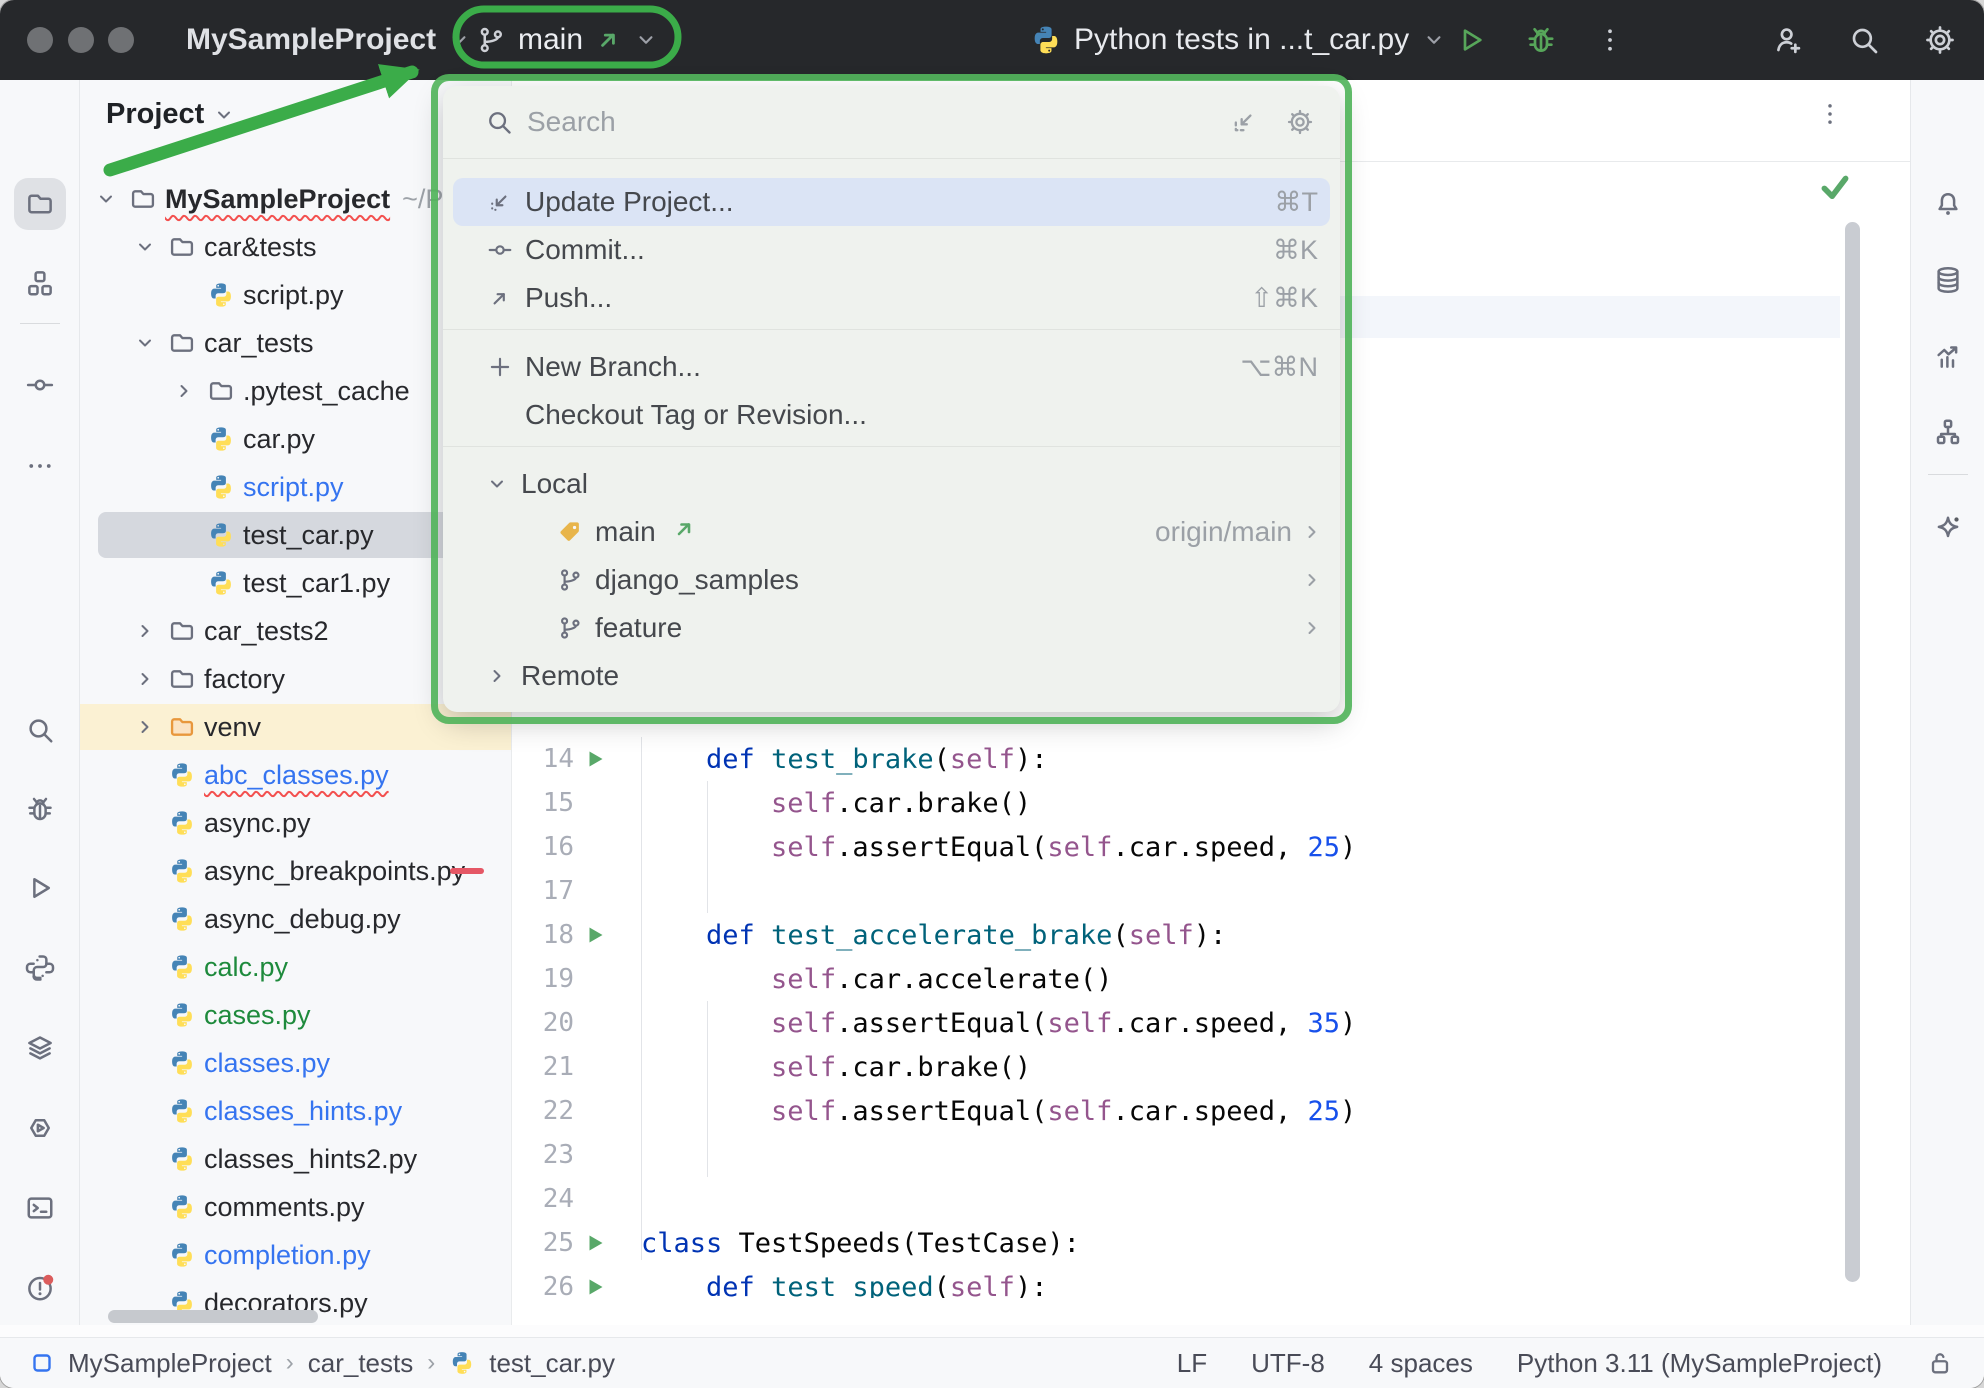  I want to click on editor-tab-options-button, so click(1830, 114).